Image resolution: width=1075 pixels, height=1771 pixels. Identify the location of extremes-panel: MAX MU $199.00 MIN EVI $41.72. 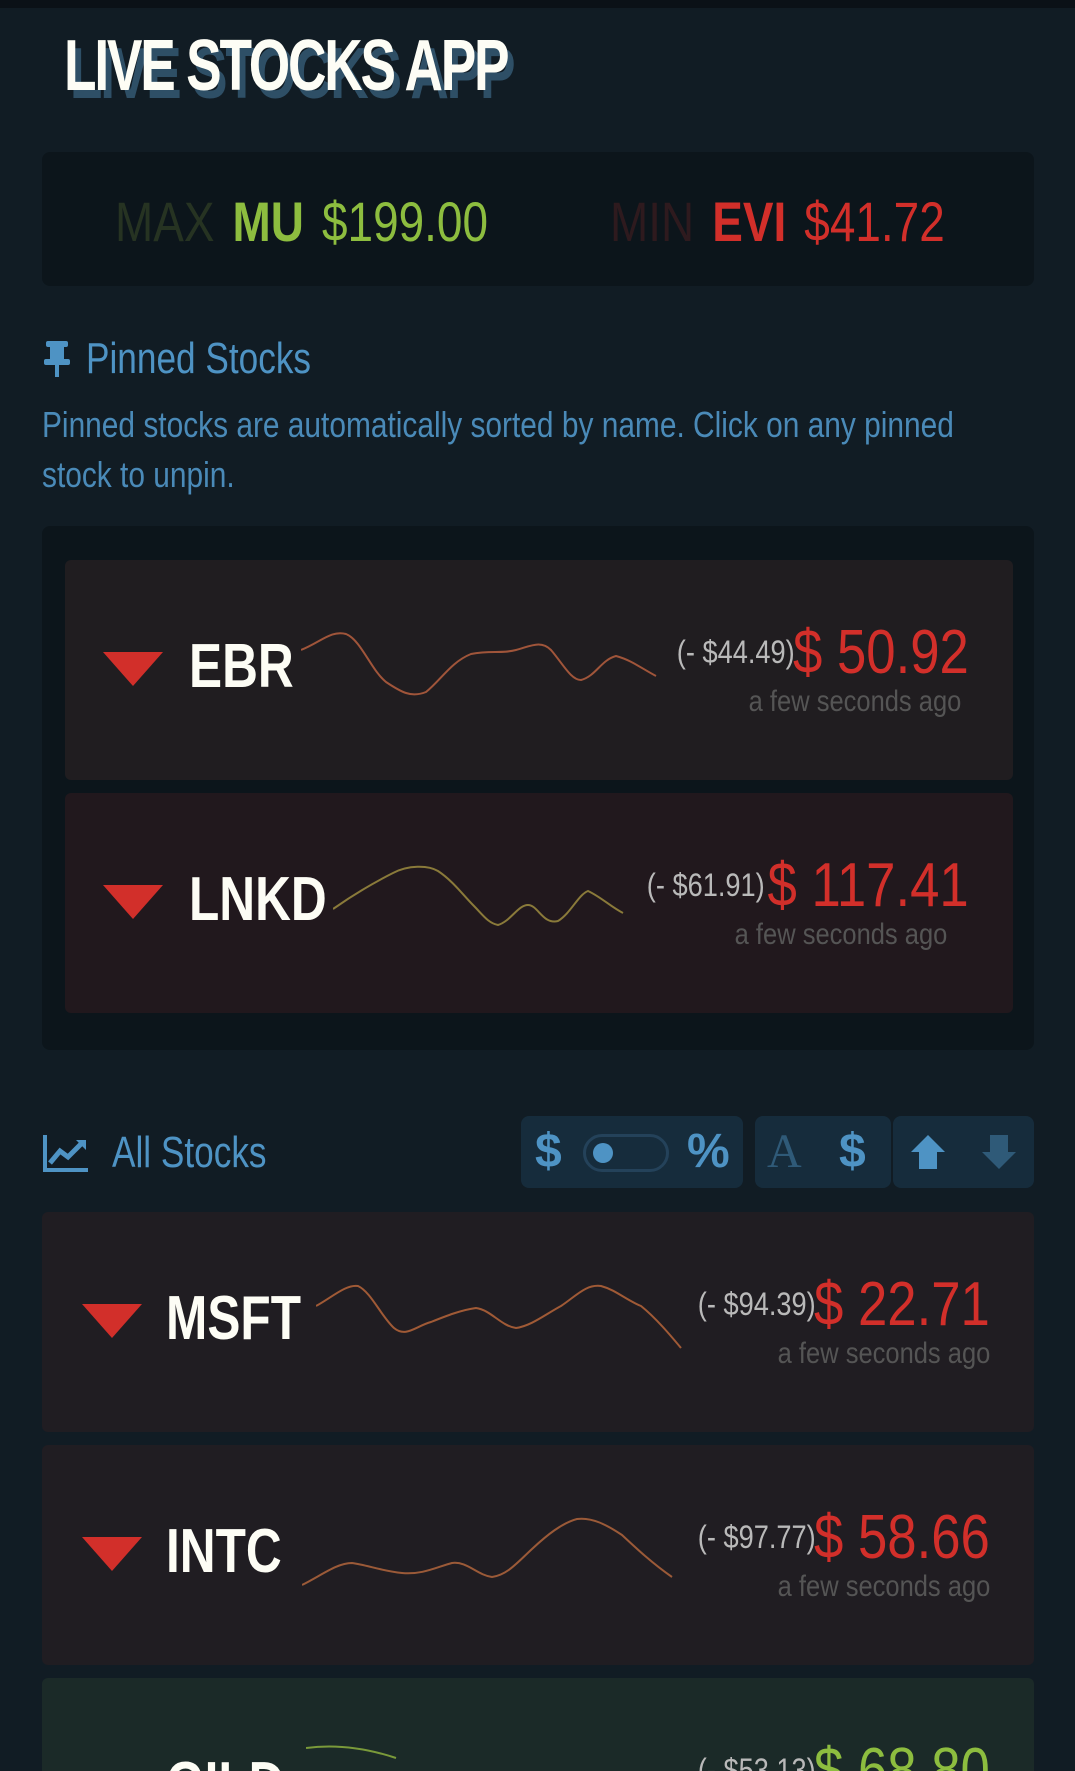
(538, 219).